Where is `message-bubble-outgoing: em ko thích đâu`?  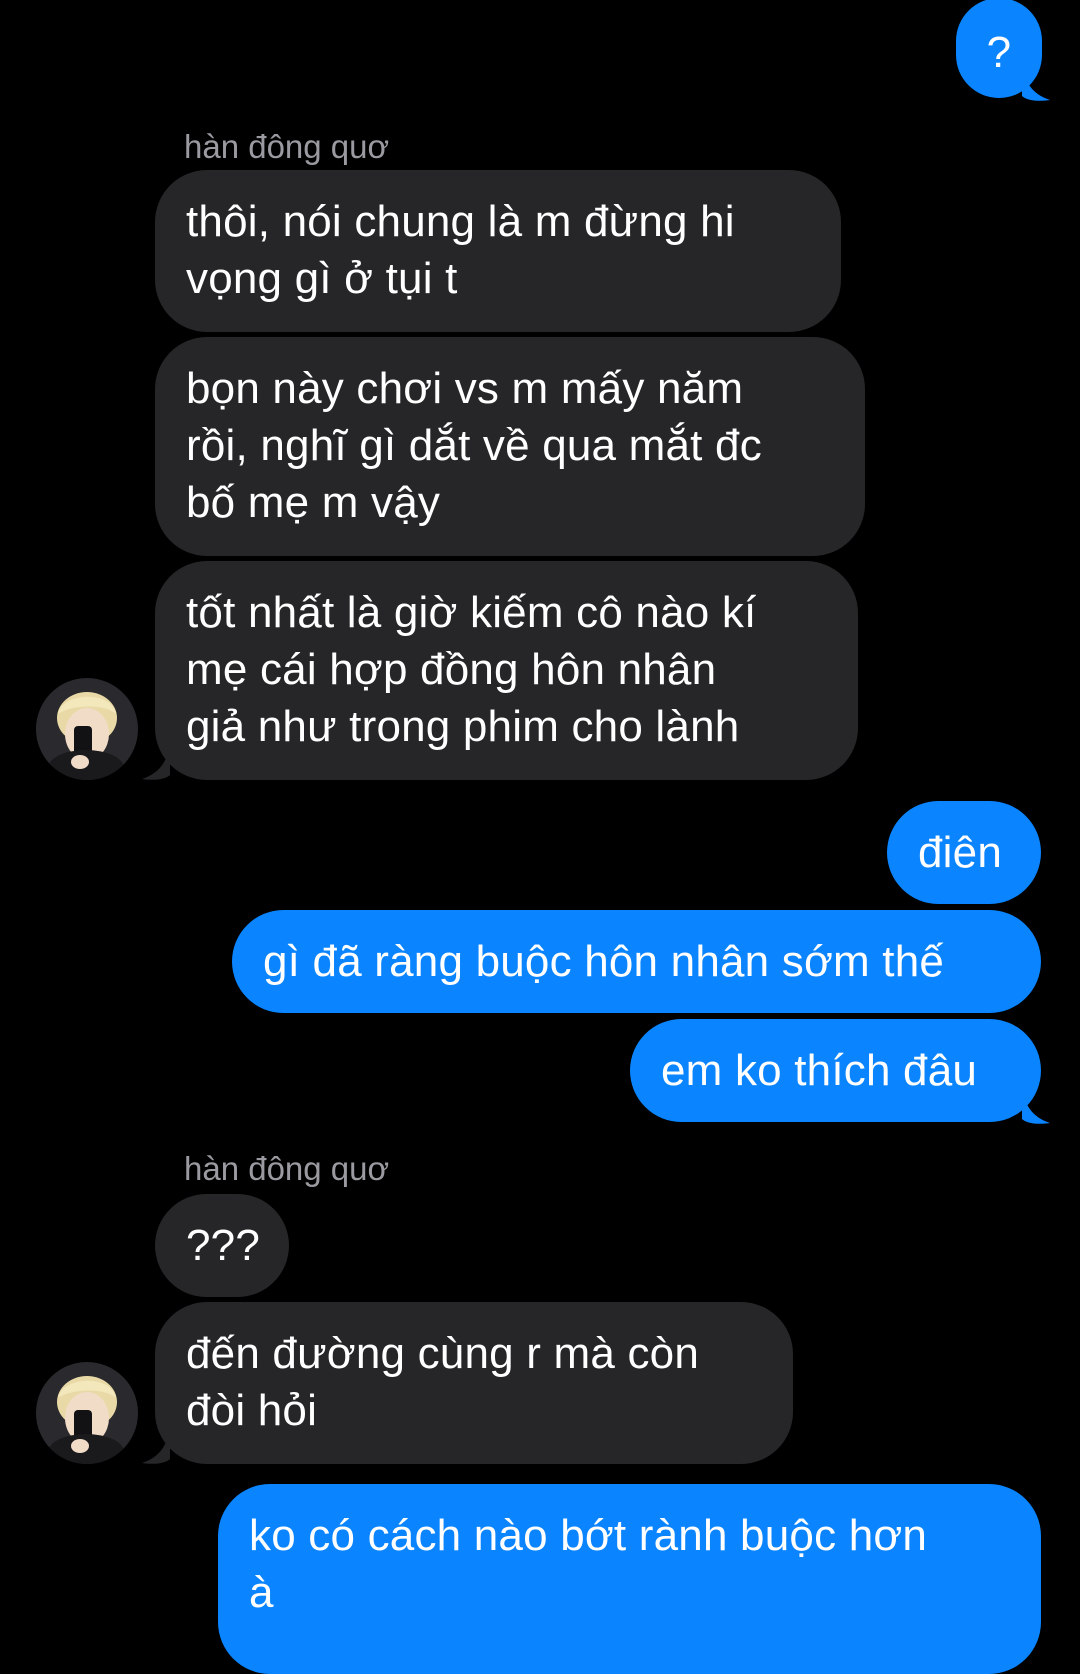 message-bubble-outgoing: em ko thích đâu is located at coordinates (835, 1070).